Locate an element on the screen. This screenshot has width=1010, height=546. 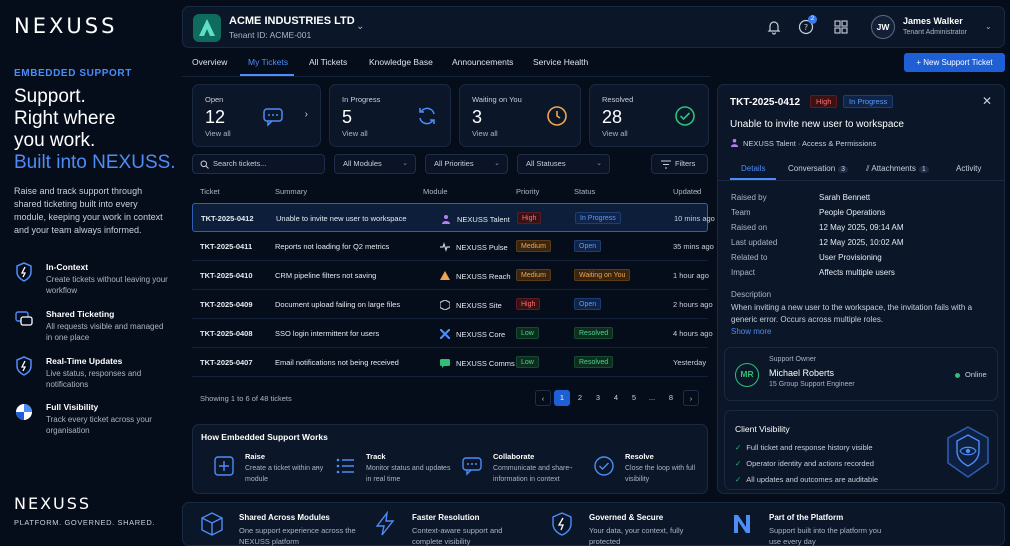
tab-knowledge-base: Knowledge Base is located at coordinates (401, 62).